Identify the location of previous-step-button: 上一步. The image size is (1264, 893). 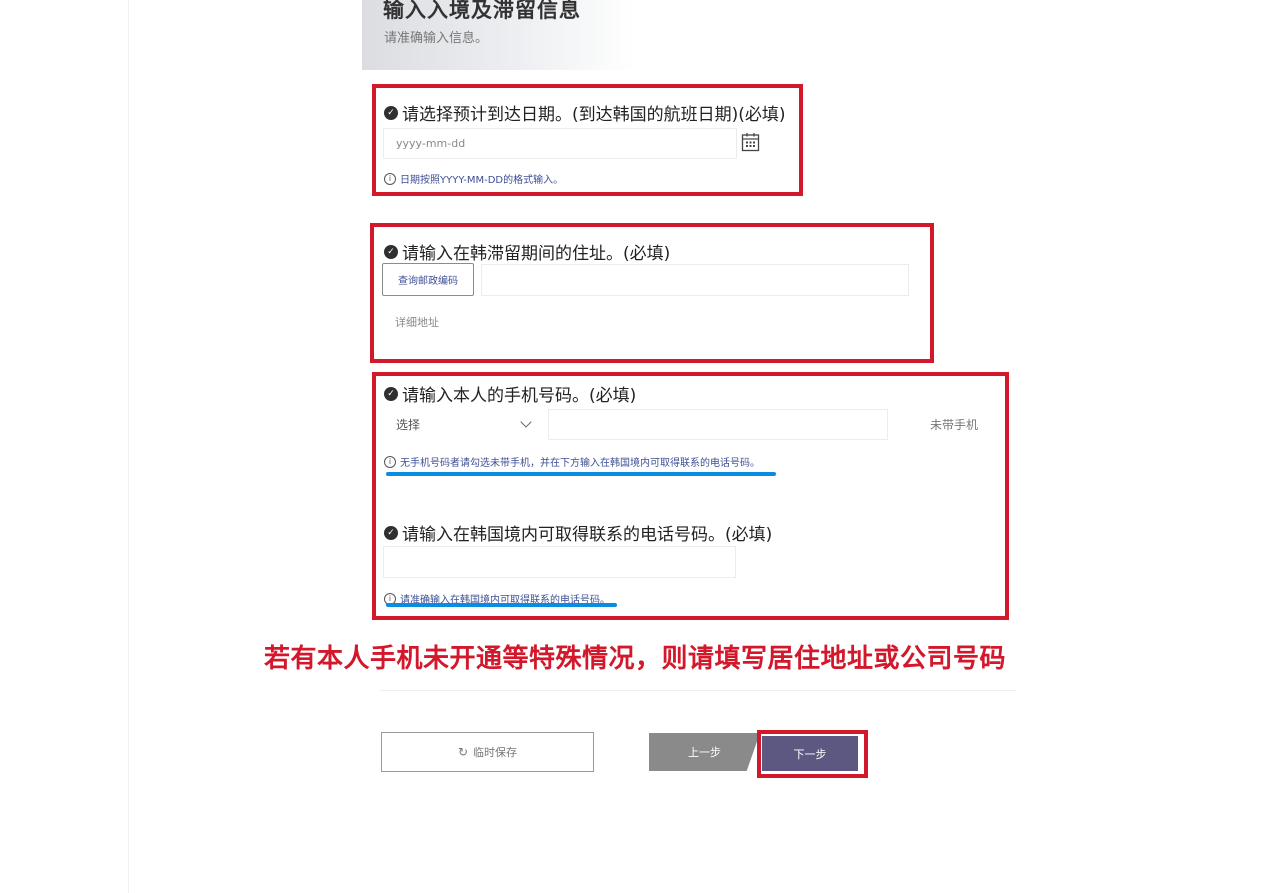
(704, 752).